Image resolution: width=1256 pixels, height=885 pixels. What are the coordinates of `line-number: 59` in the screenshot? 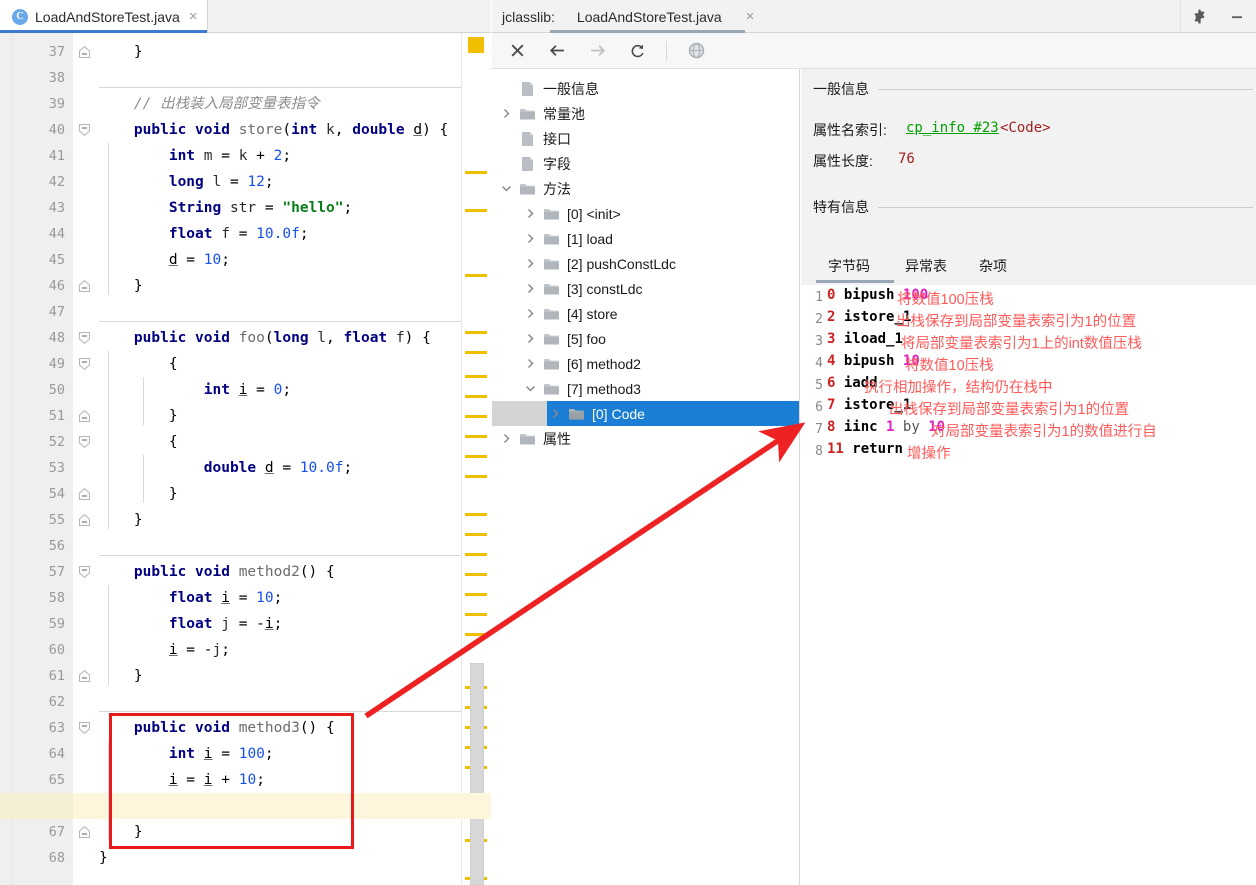 It's located at (39, 624).